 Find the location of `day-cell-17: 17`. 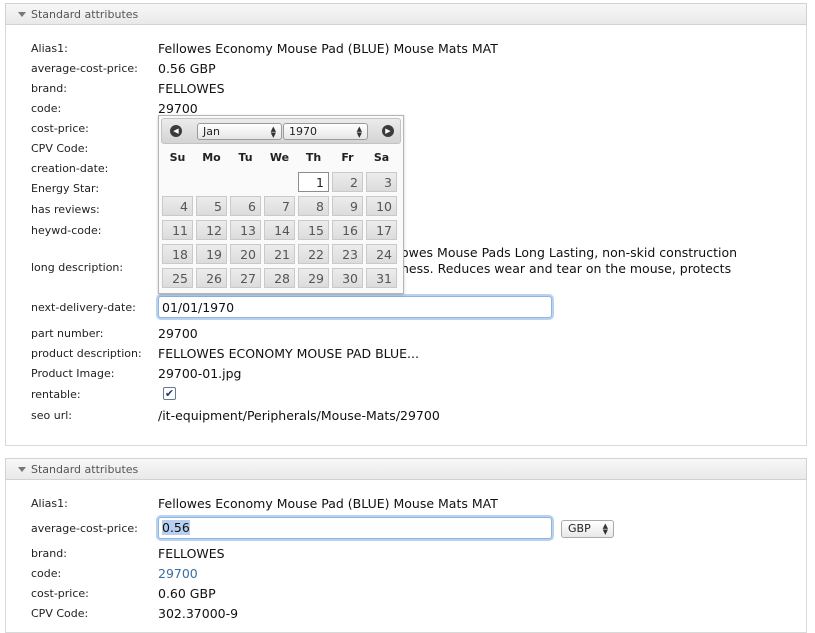

day-cell-17: 17 is located at coordinates (381, 230).